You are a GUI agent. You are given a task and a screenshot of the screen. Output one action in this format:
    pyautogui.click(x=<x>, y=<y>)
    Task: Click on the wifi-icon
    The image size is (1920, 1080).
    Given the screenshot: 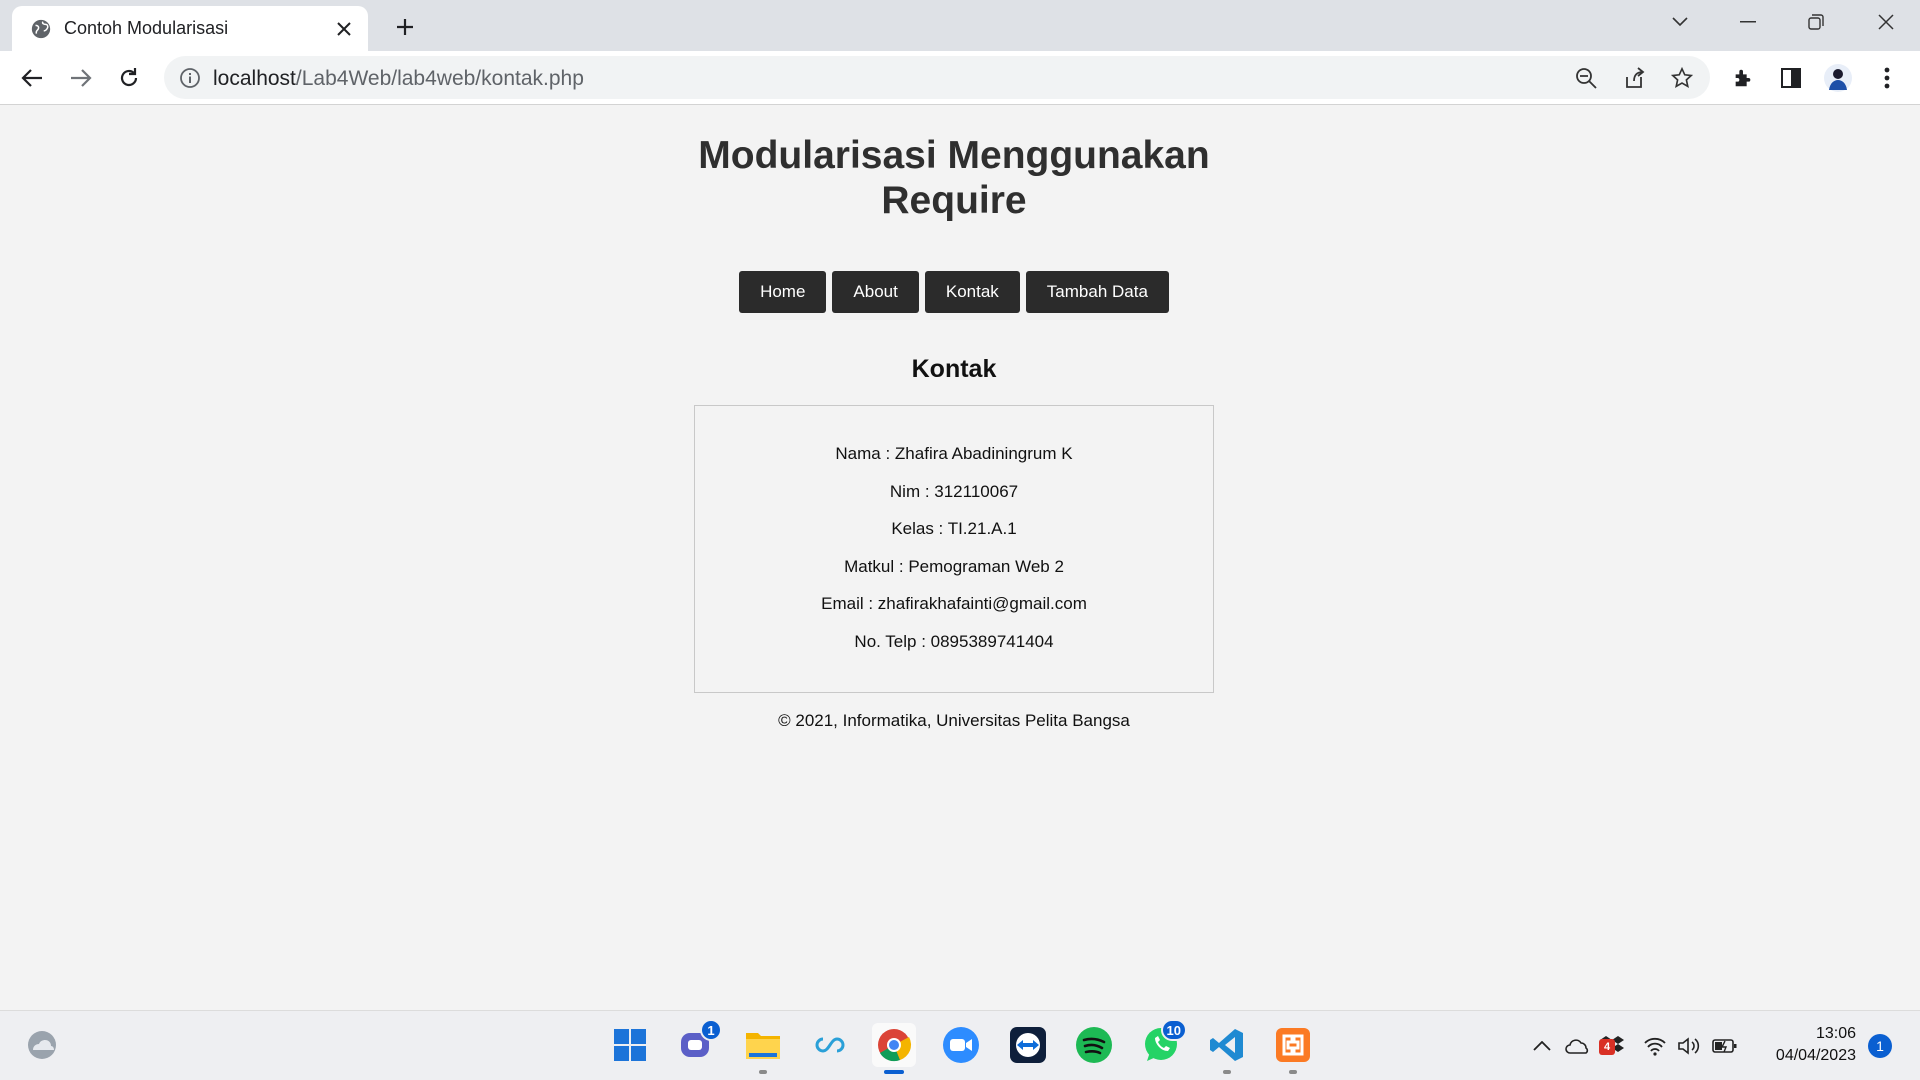 What is the action you would take?
    pyautogui.click(x=1655, y=1046)
    